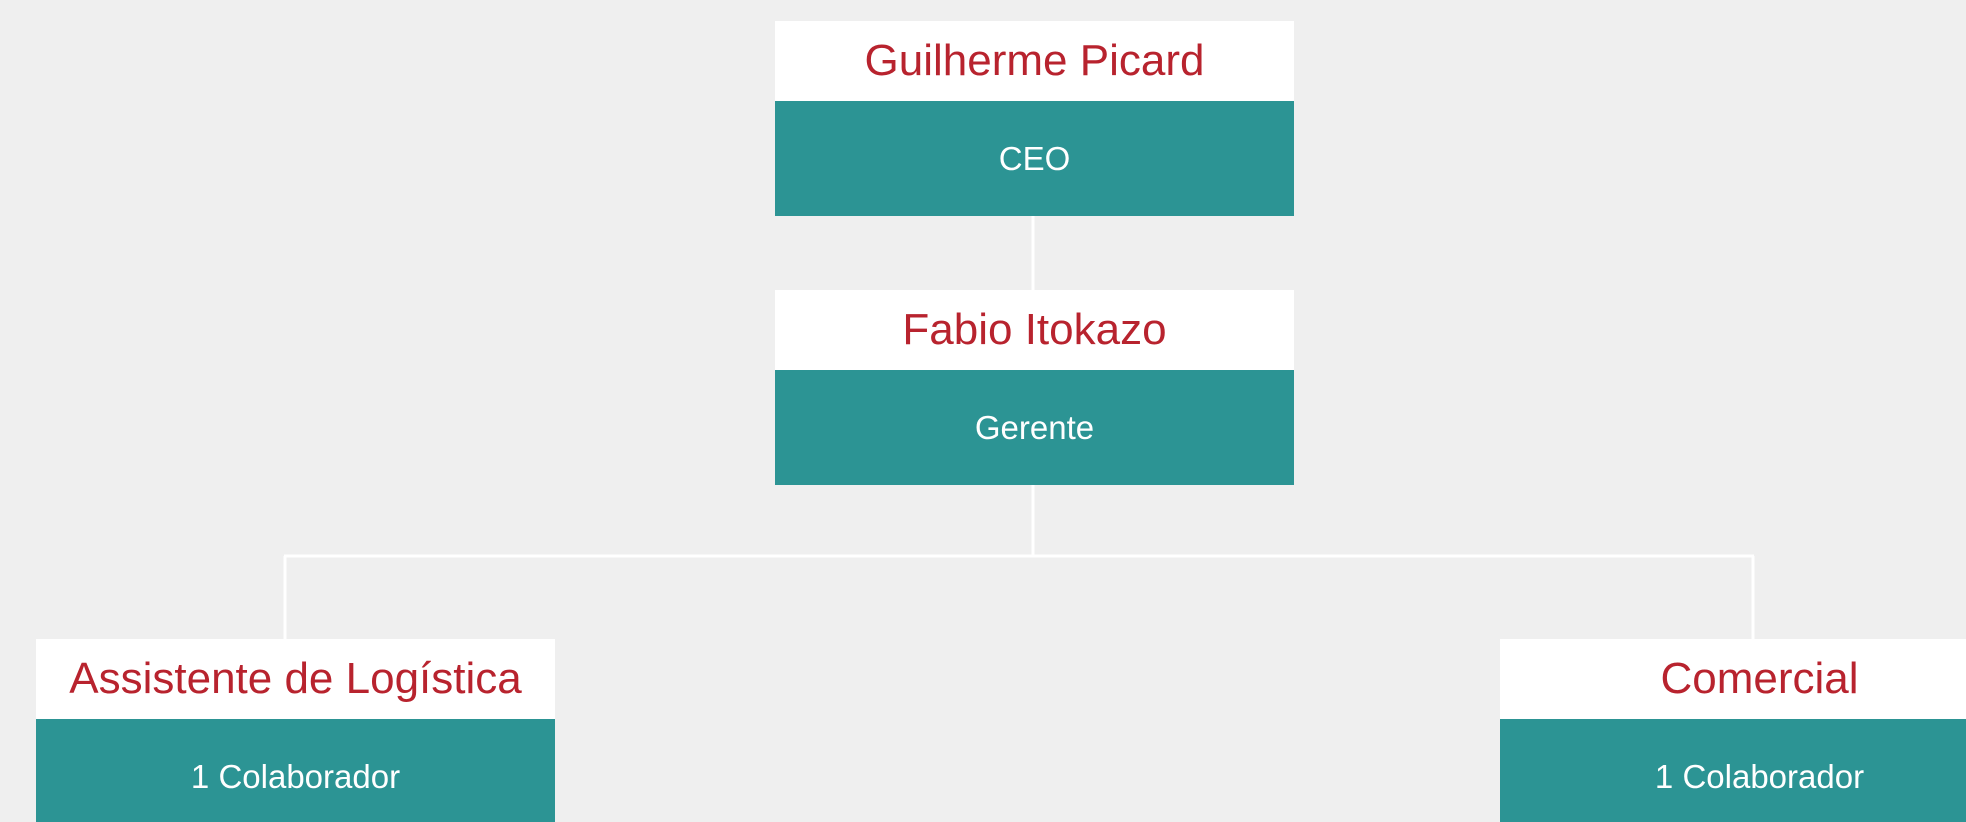  Describe the element at coordinates (1034, 427) in the screenshot. I see `node-manager-role: Gerente` at that location.